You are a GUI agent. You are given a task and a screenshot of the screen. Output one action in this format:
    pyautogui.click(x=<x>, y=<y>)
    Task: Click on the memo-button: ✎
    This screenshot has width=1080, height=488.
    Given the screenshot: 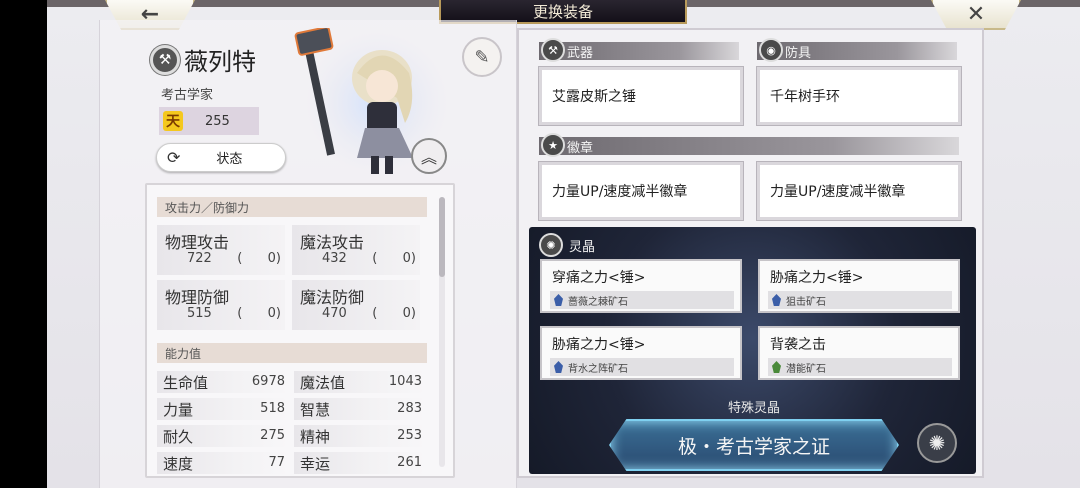 What is the action you would take?
    pyautogui.click(x=482, y=57)
    